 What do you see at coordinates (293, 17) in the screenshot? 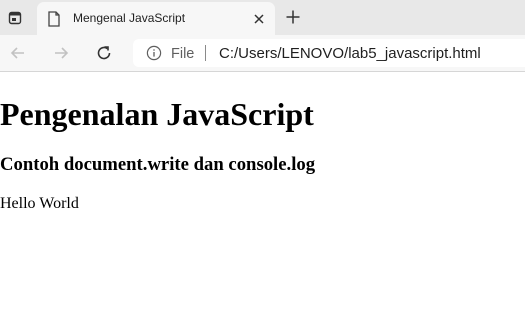
I see `new-tab-icon` at bounding box center [293, 17].